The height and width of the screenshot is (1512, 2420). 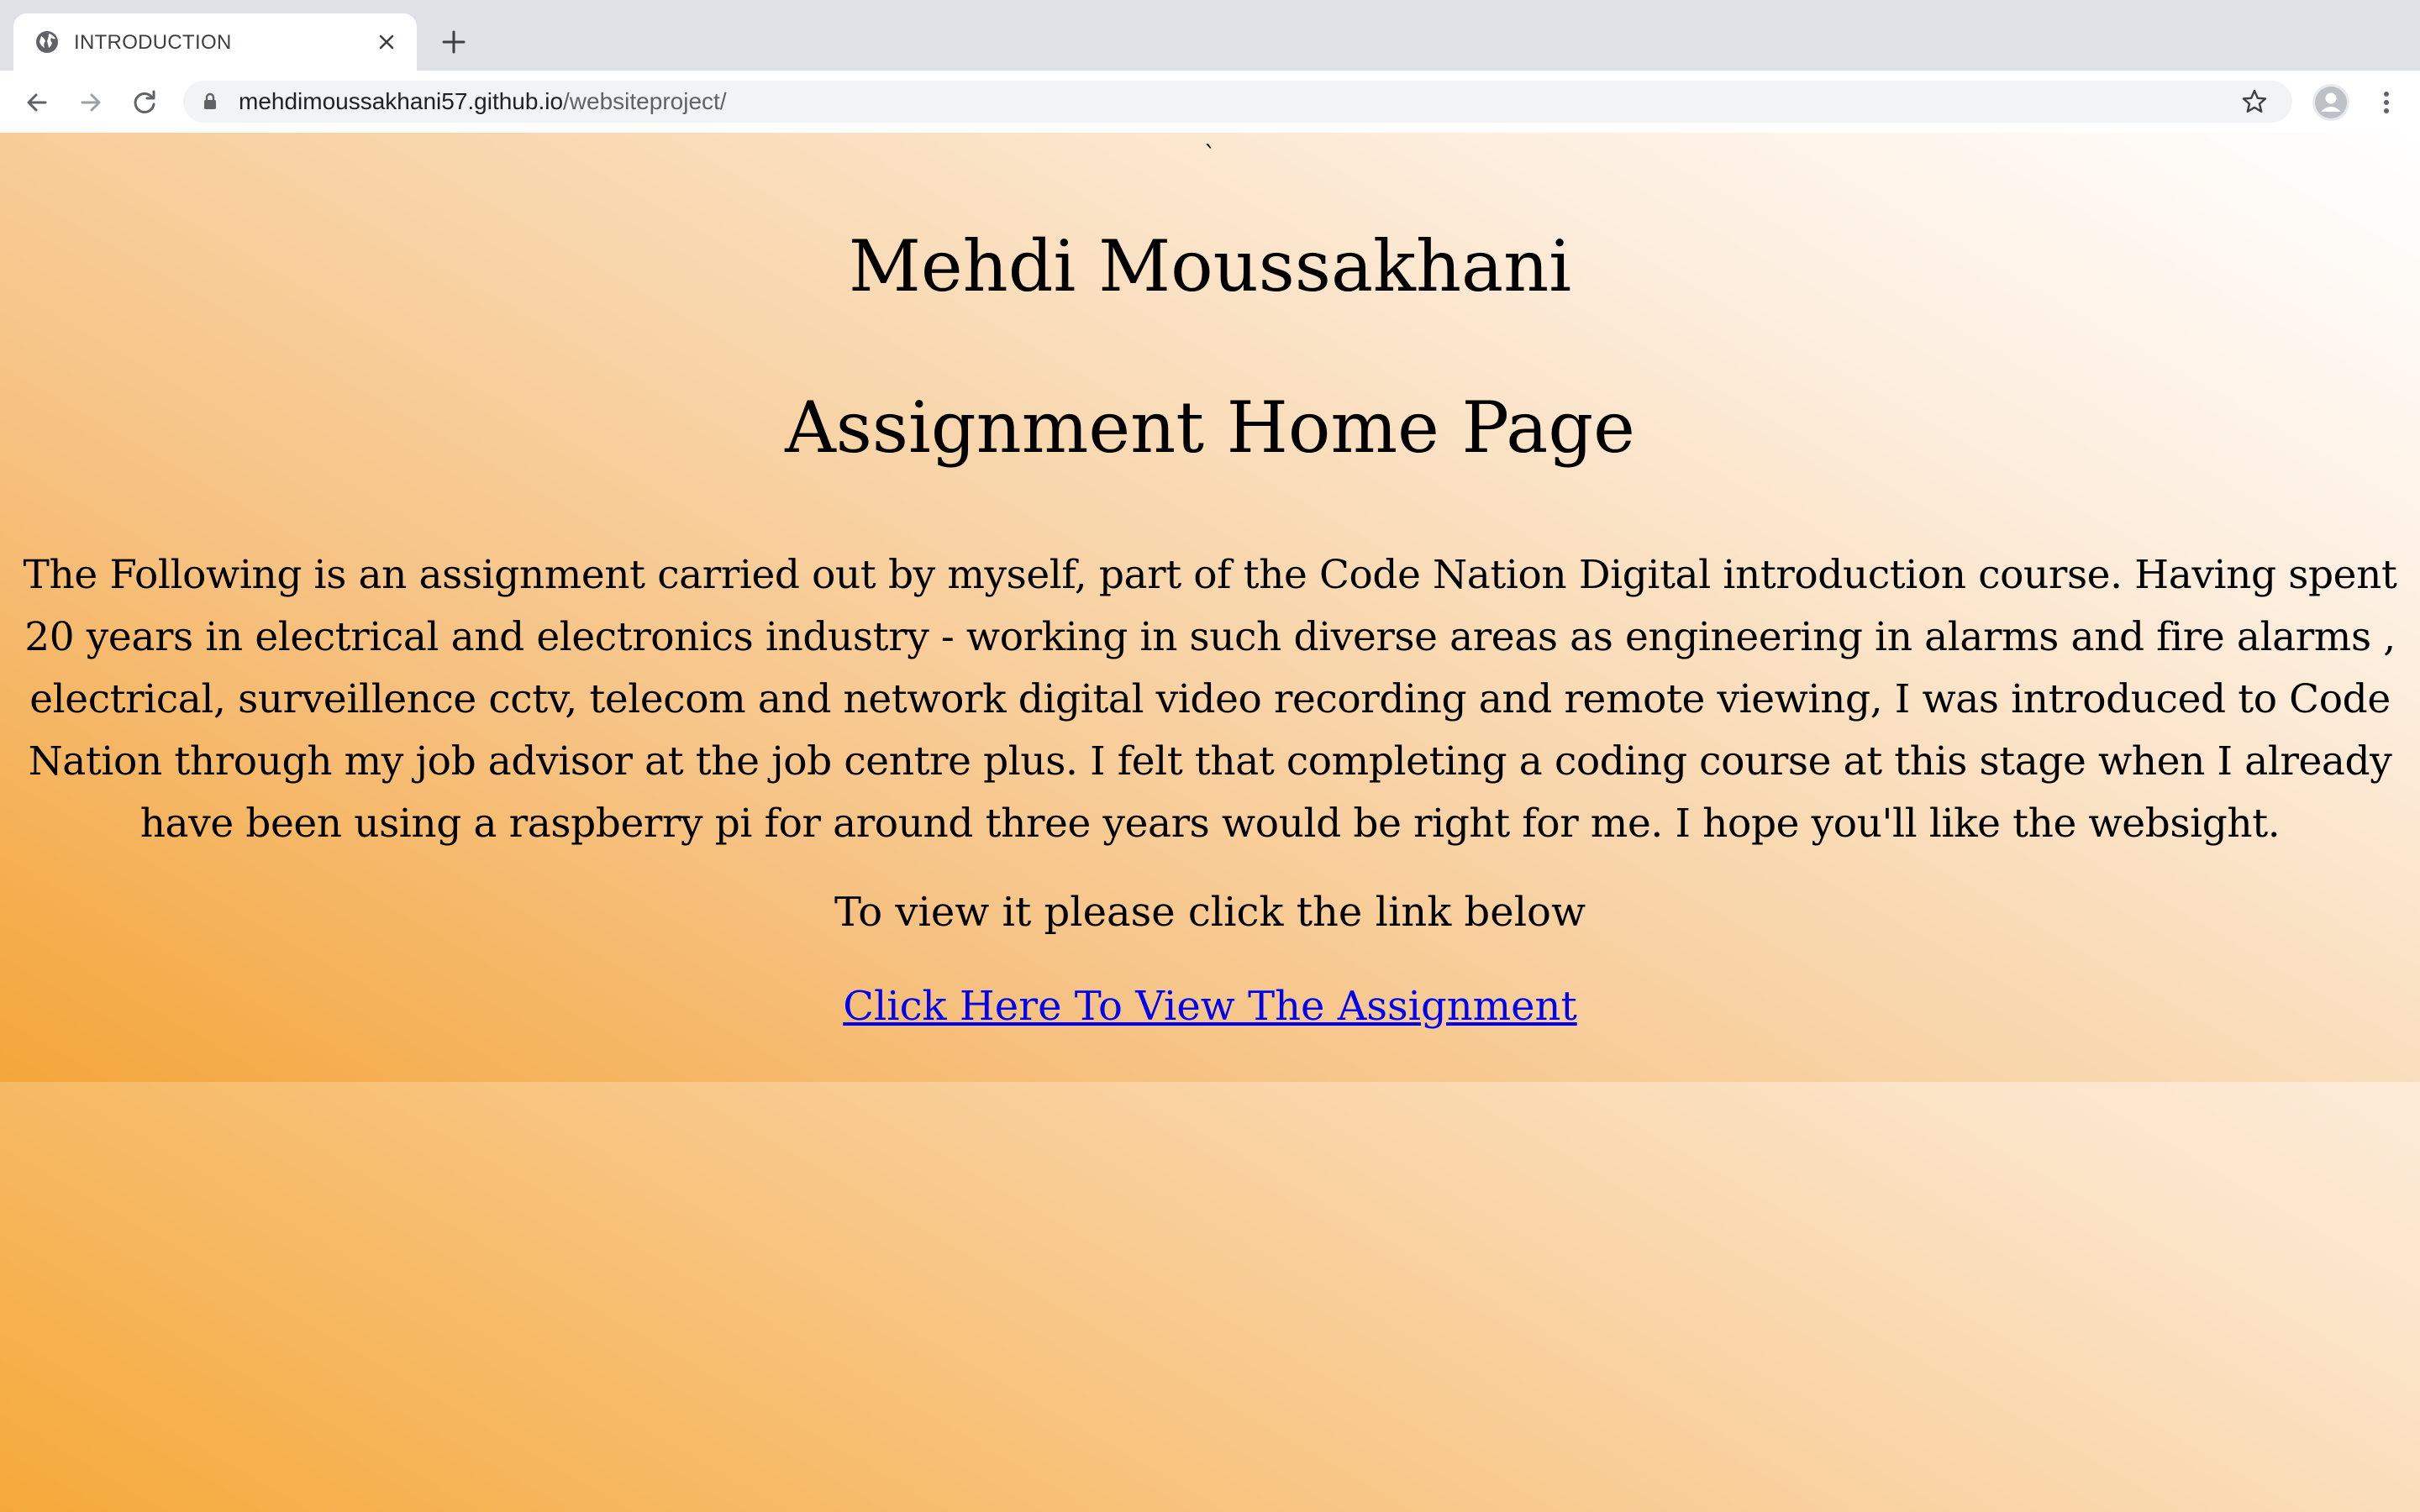 What do you see at coordinates (1210, 35) in the screenshot?
I see `tab-strip: INTRODUCTION` at bounding box center [1210, 35].